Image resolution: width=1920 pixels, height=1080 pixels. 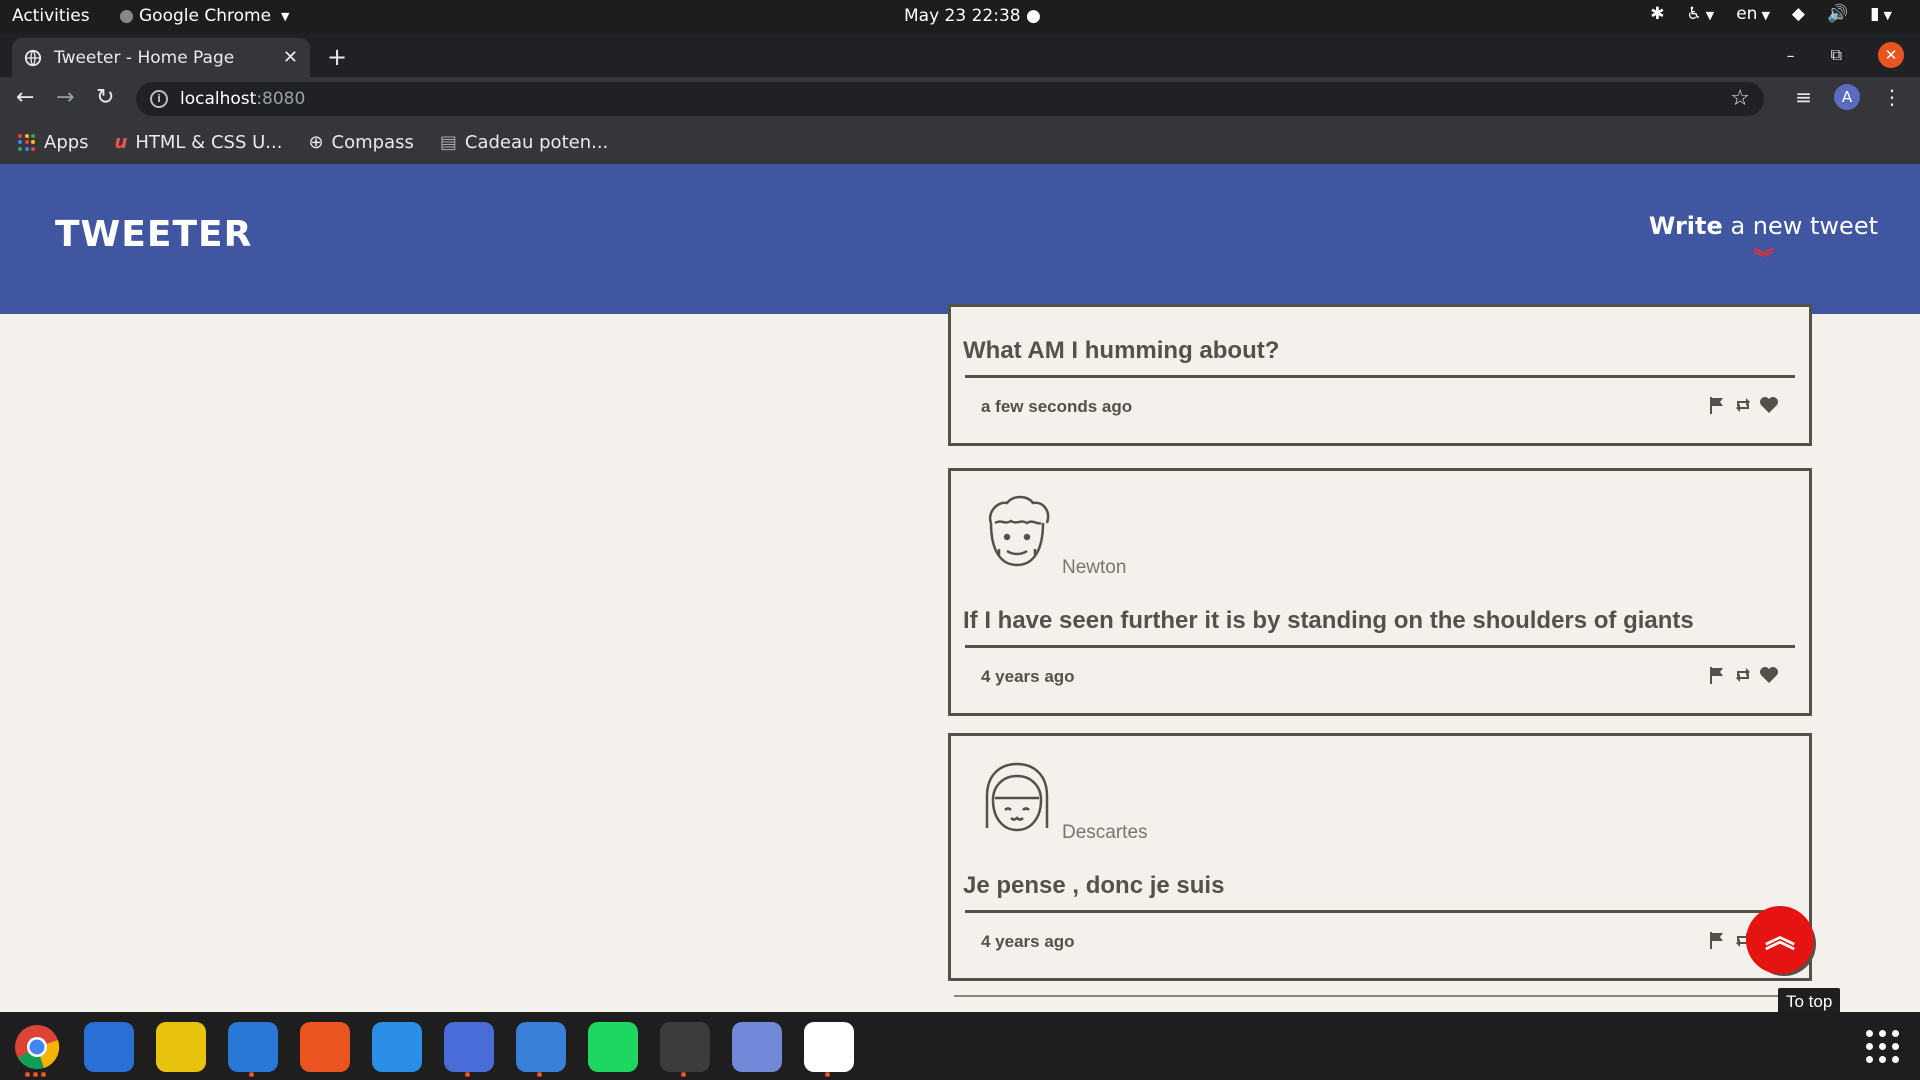 I want to click on show-applications-button, so click(x=1883, y=1047).